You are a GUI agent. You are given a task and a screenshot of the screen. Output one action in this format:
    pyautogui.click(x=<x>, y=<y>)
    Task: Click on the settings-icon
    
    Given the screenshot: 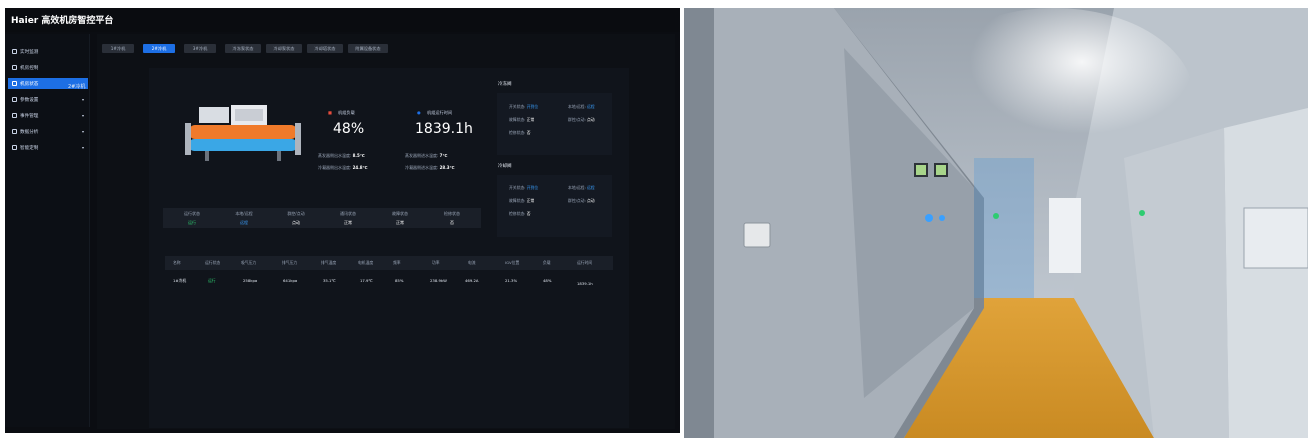 What is the action you would take?
    pyautogui.click(x=14, y=99)
    